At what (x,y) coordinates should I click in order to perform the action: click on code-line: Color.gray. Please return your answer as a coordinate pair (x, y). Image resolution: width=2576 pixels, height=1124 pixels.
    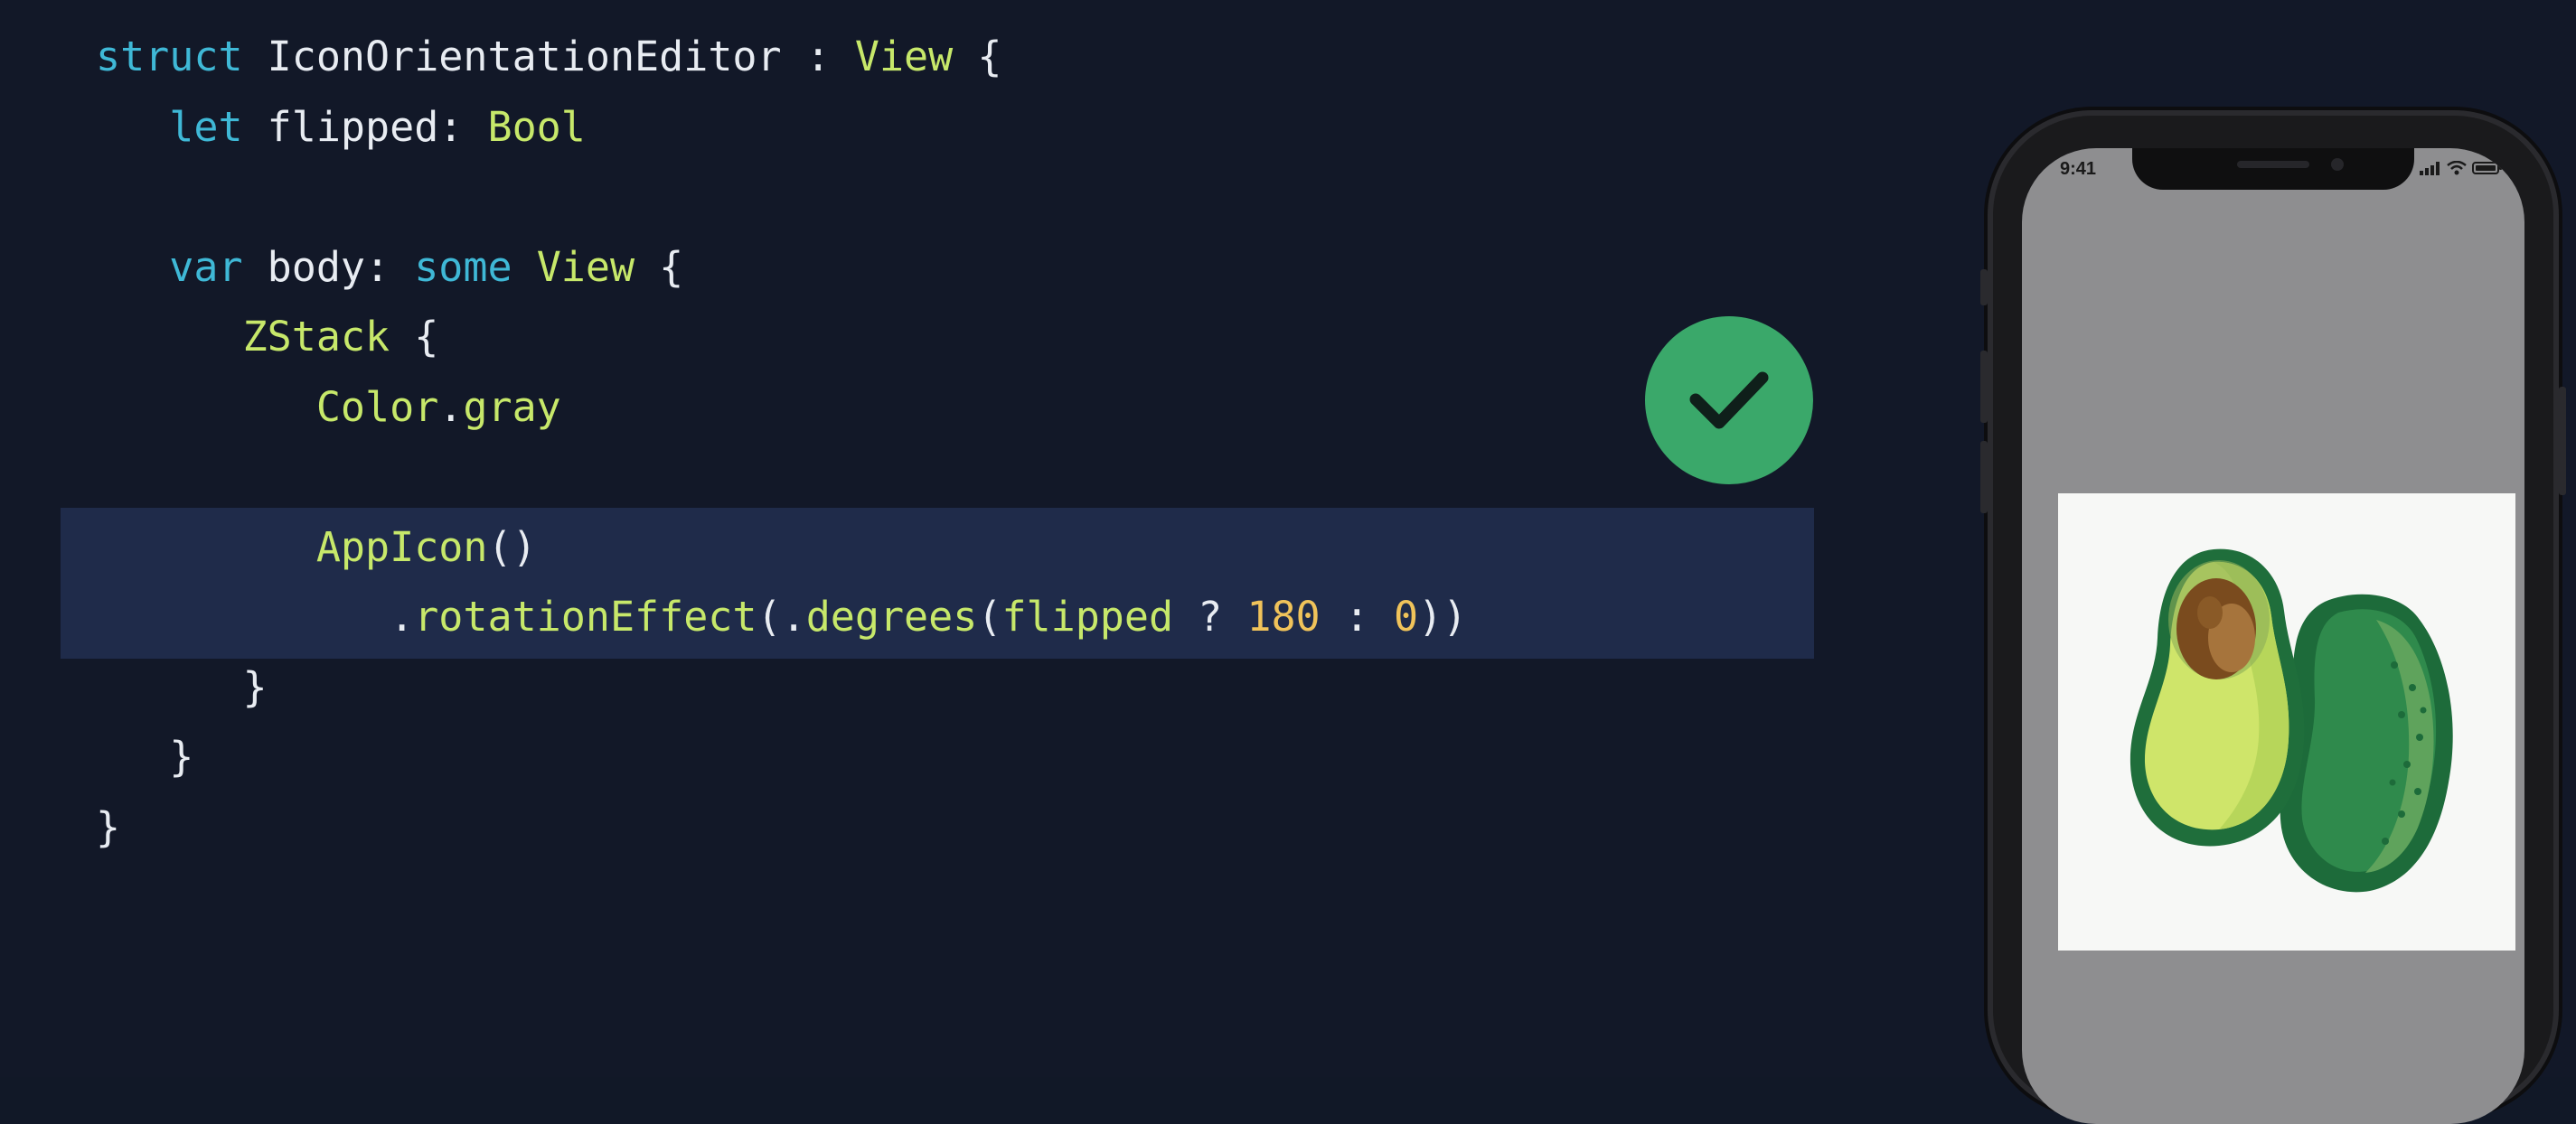
    Looking at the image, I should click on (328, 407).